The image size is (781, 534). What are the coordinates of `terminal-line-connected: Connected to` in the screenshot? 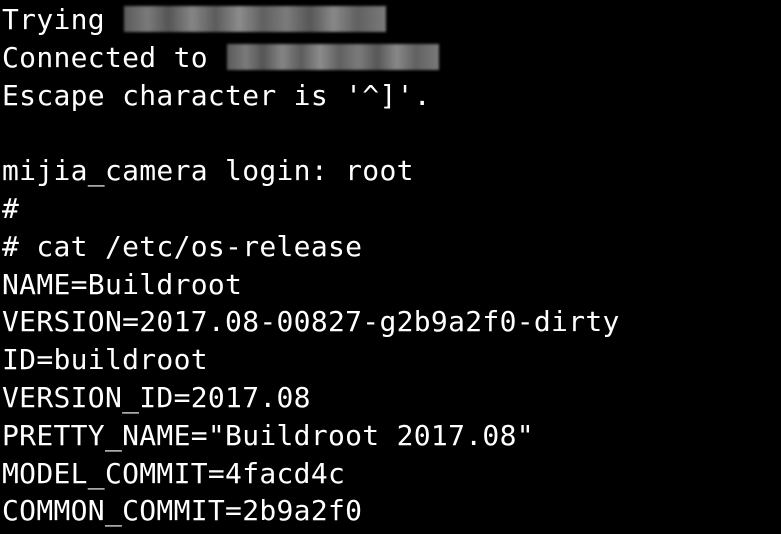 It's located at (391, 58).